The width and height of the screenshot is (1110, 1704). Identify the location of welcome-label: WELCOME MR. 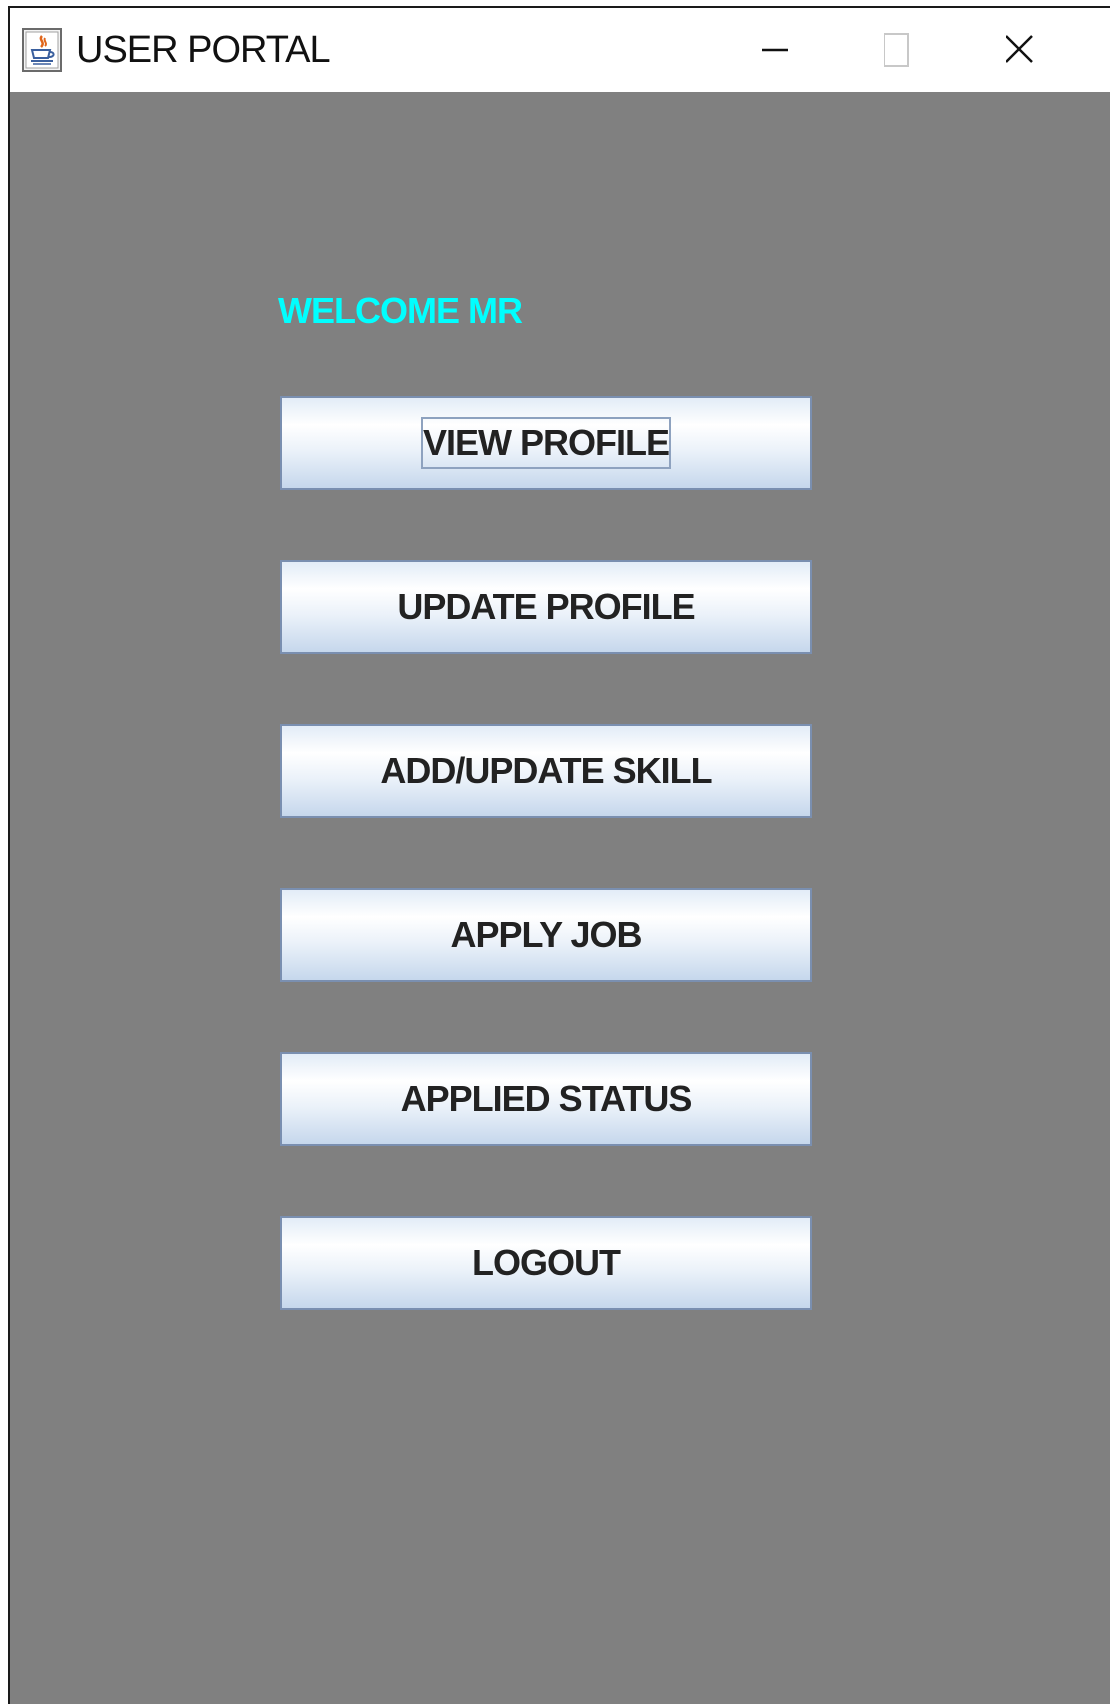
(400, 310).